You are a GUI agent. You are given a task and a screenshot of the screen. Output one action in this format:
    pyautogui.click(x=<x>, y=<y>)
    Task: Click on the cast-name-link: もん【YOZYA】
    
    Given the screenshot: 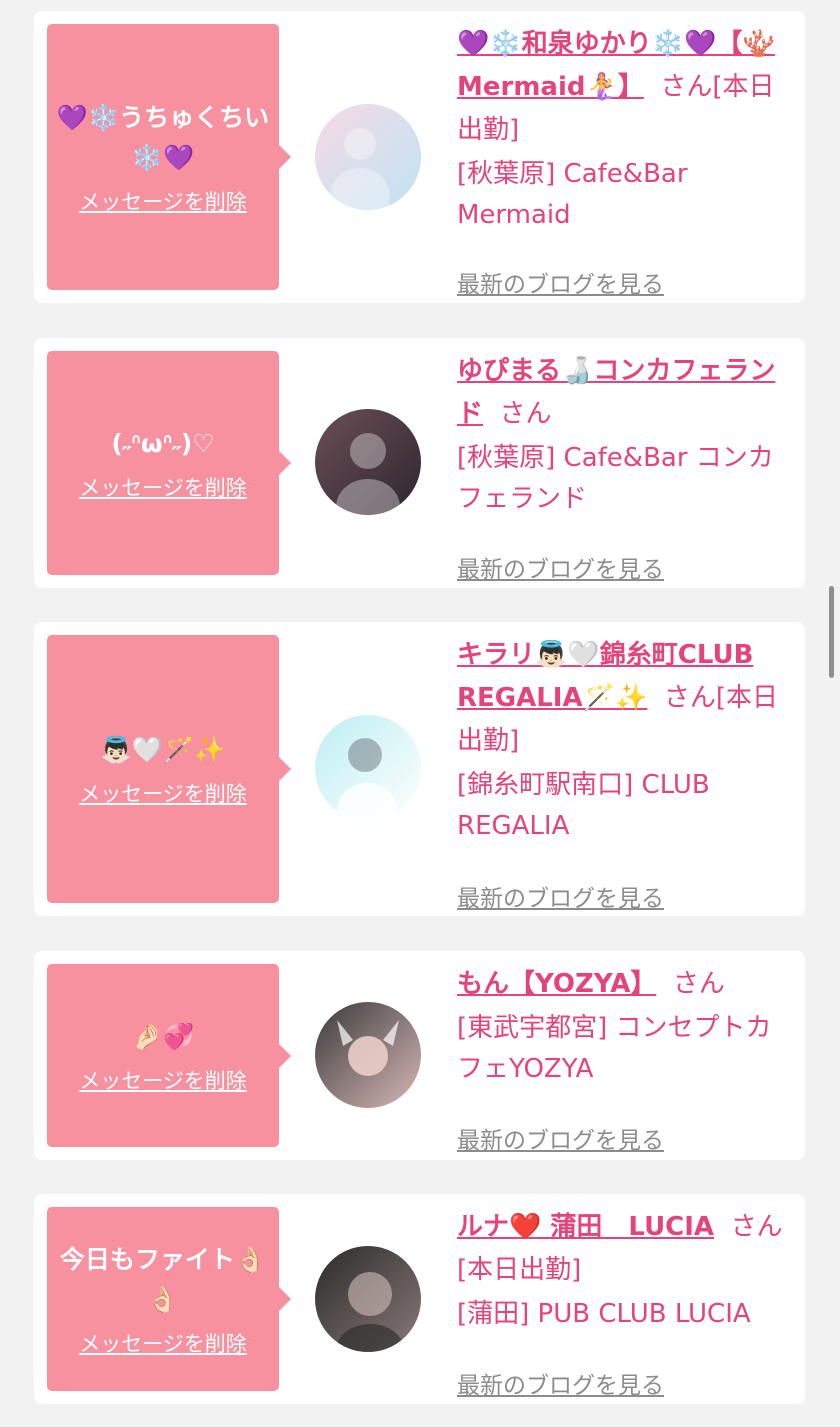 What is the action you would take?
    pyautogui.click(x=556, y=984)
    